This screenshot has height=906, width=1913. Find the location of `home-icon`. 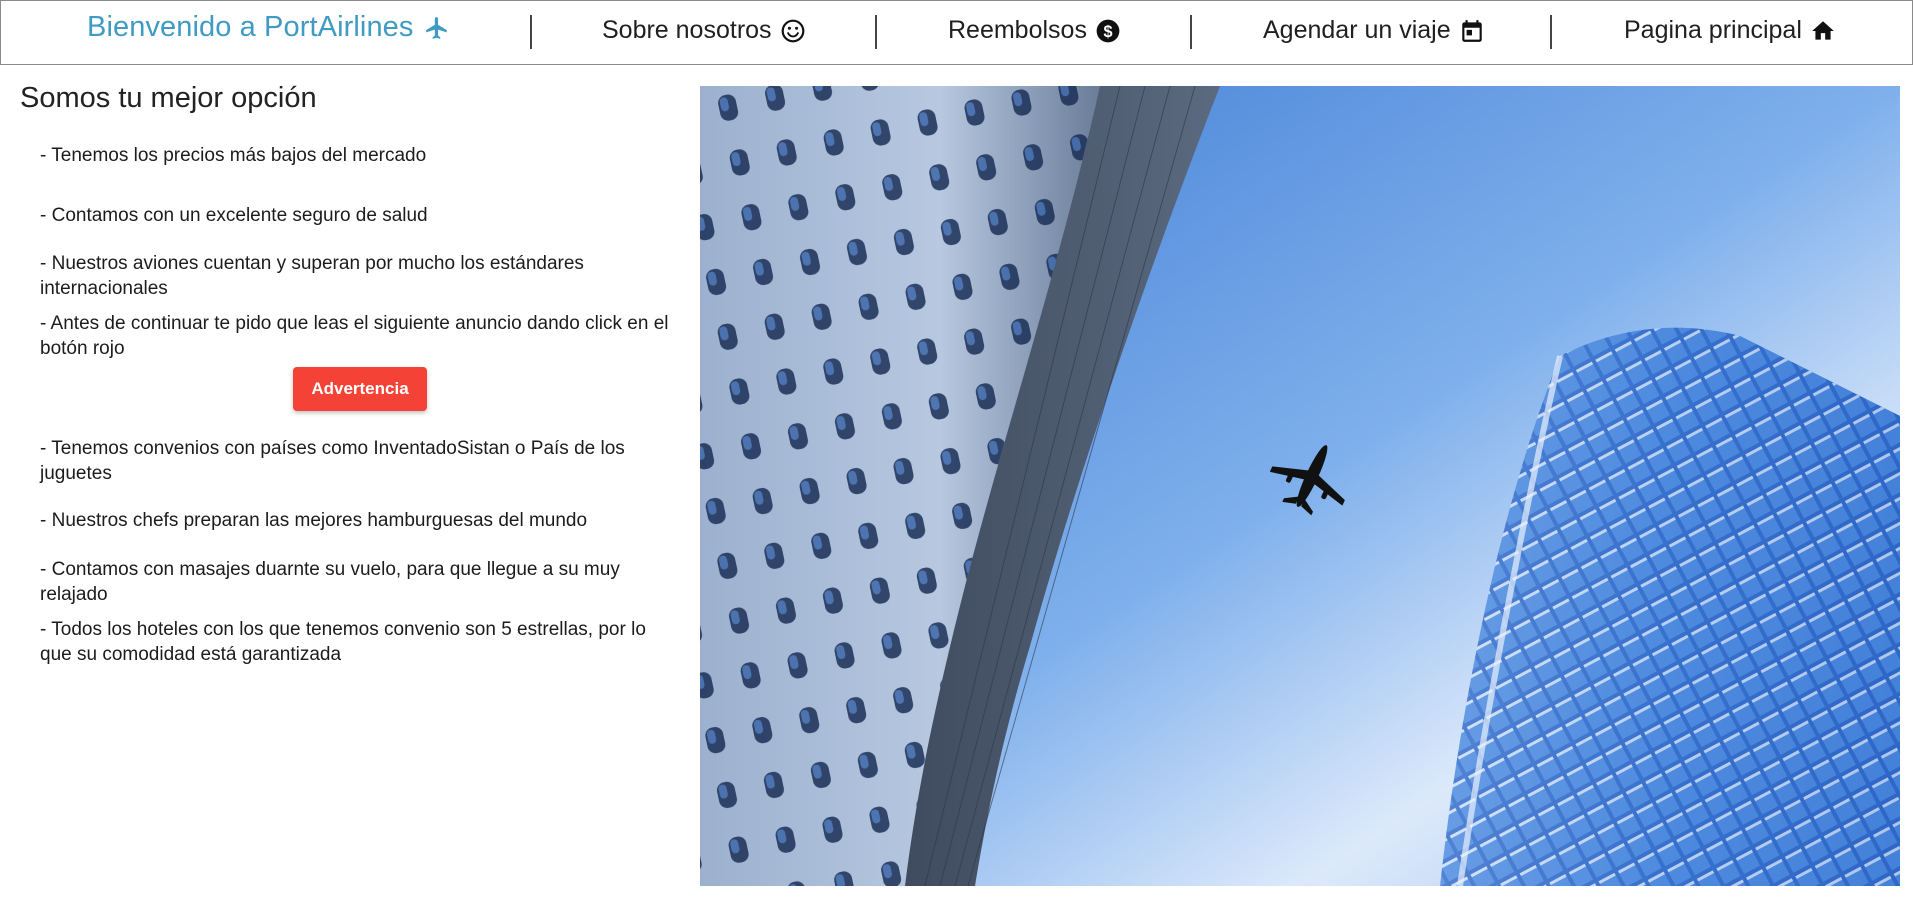

home-icon is located at coordinates (1823, 31).